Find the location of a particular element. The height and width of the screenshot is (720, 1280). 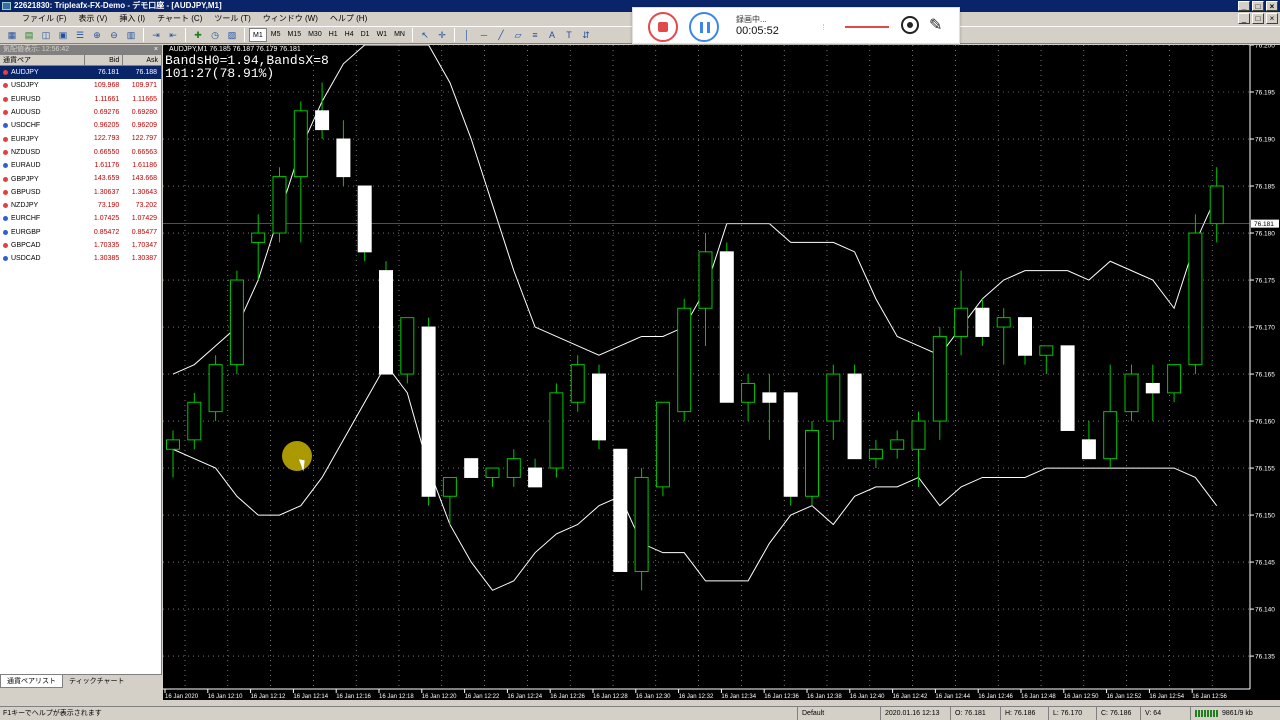

menu-file: ファイル (F) is located at coordinates (44, 19).